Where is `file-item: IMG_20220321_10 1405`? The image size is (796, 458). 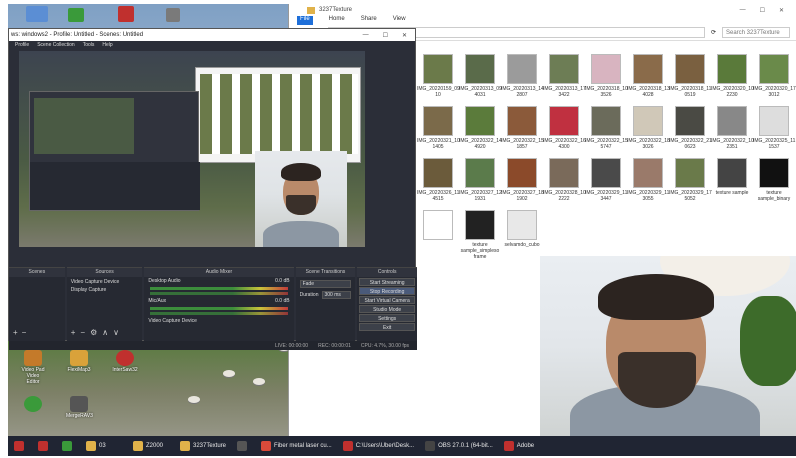
file-item: IMG_20220321_10 1405 is located at coordinates (438, 128).